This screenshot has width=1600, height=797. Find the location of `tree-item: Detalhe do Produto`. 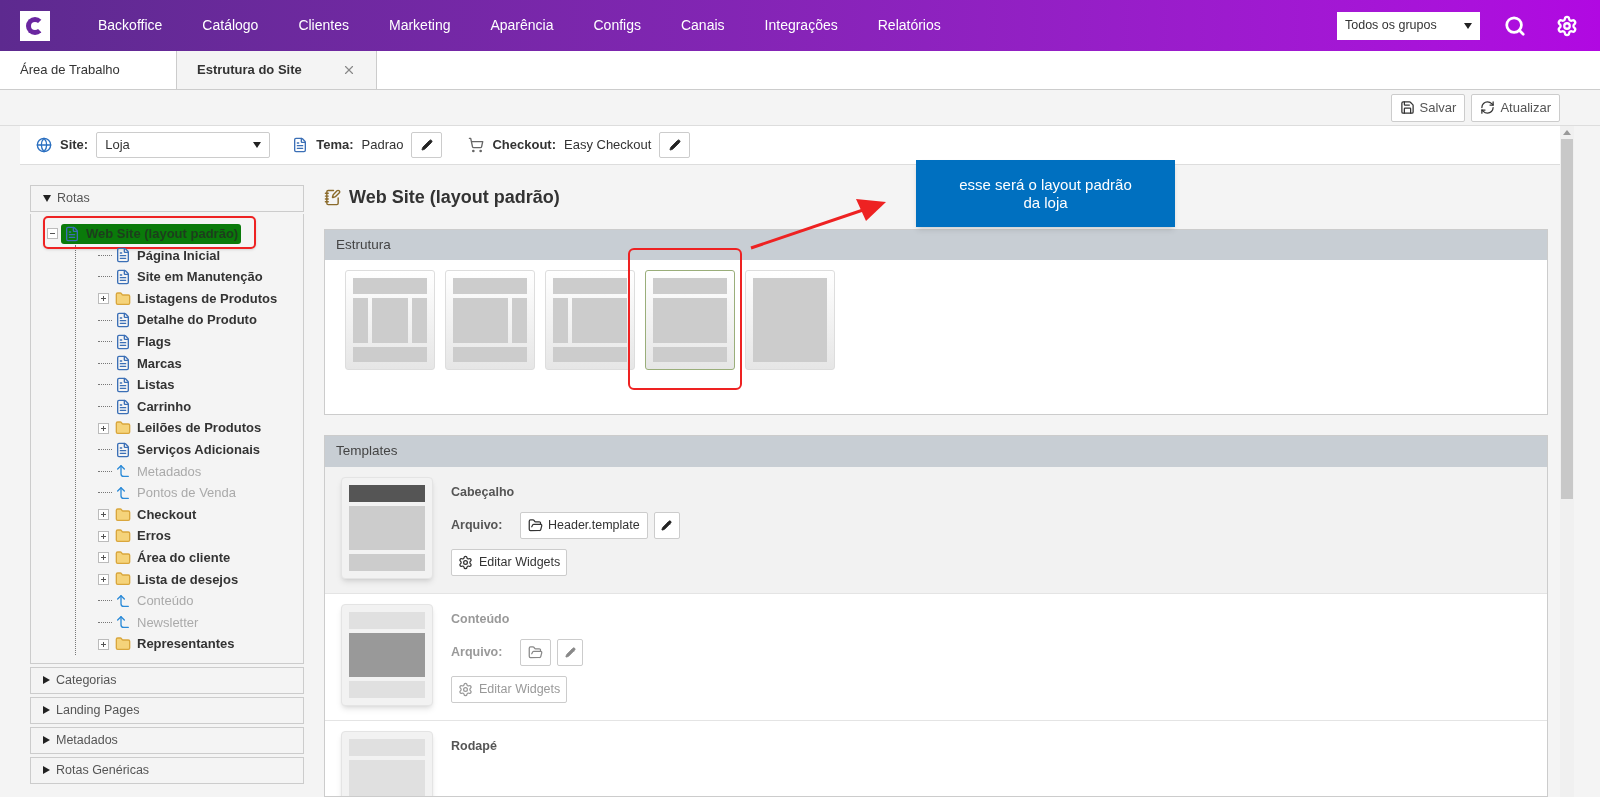

tree-item: Detalhe do Produto is located at coordinates (186, 320).